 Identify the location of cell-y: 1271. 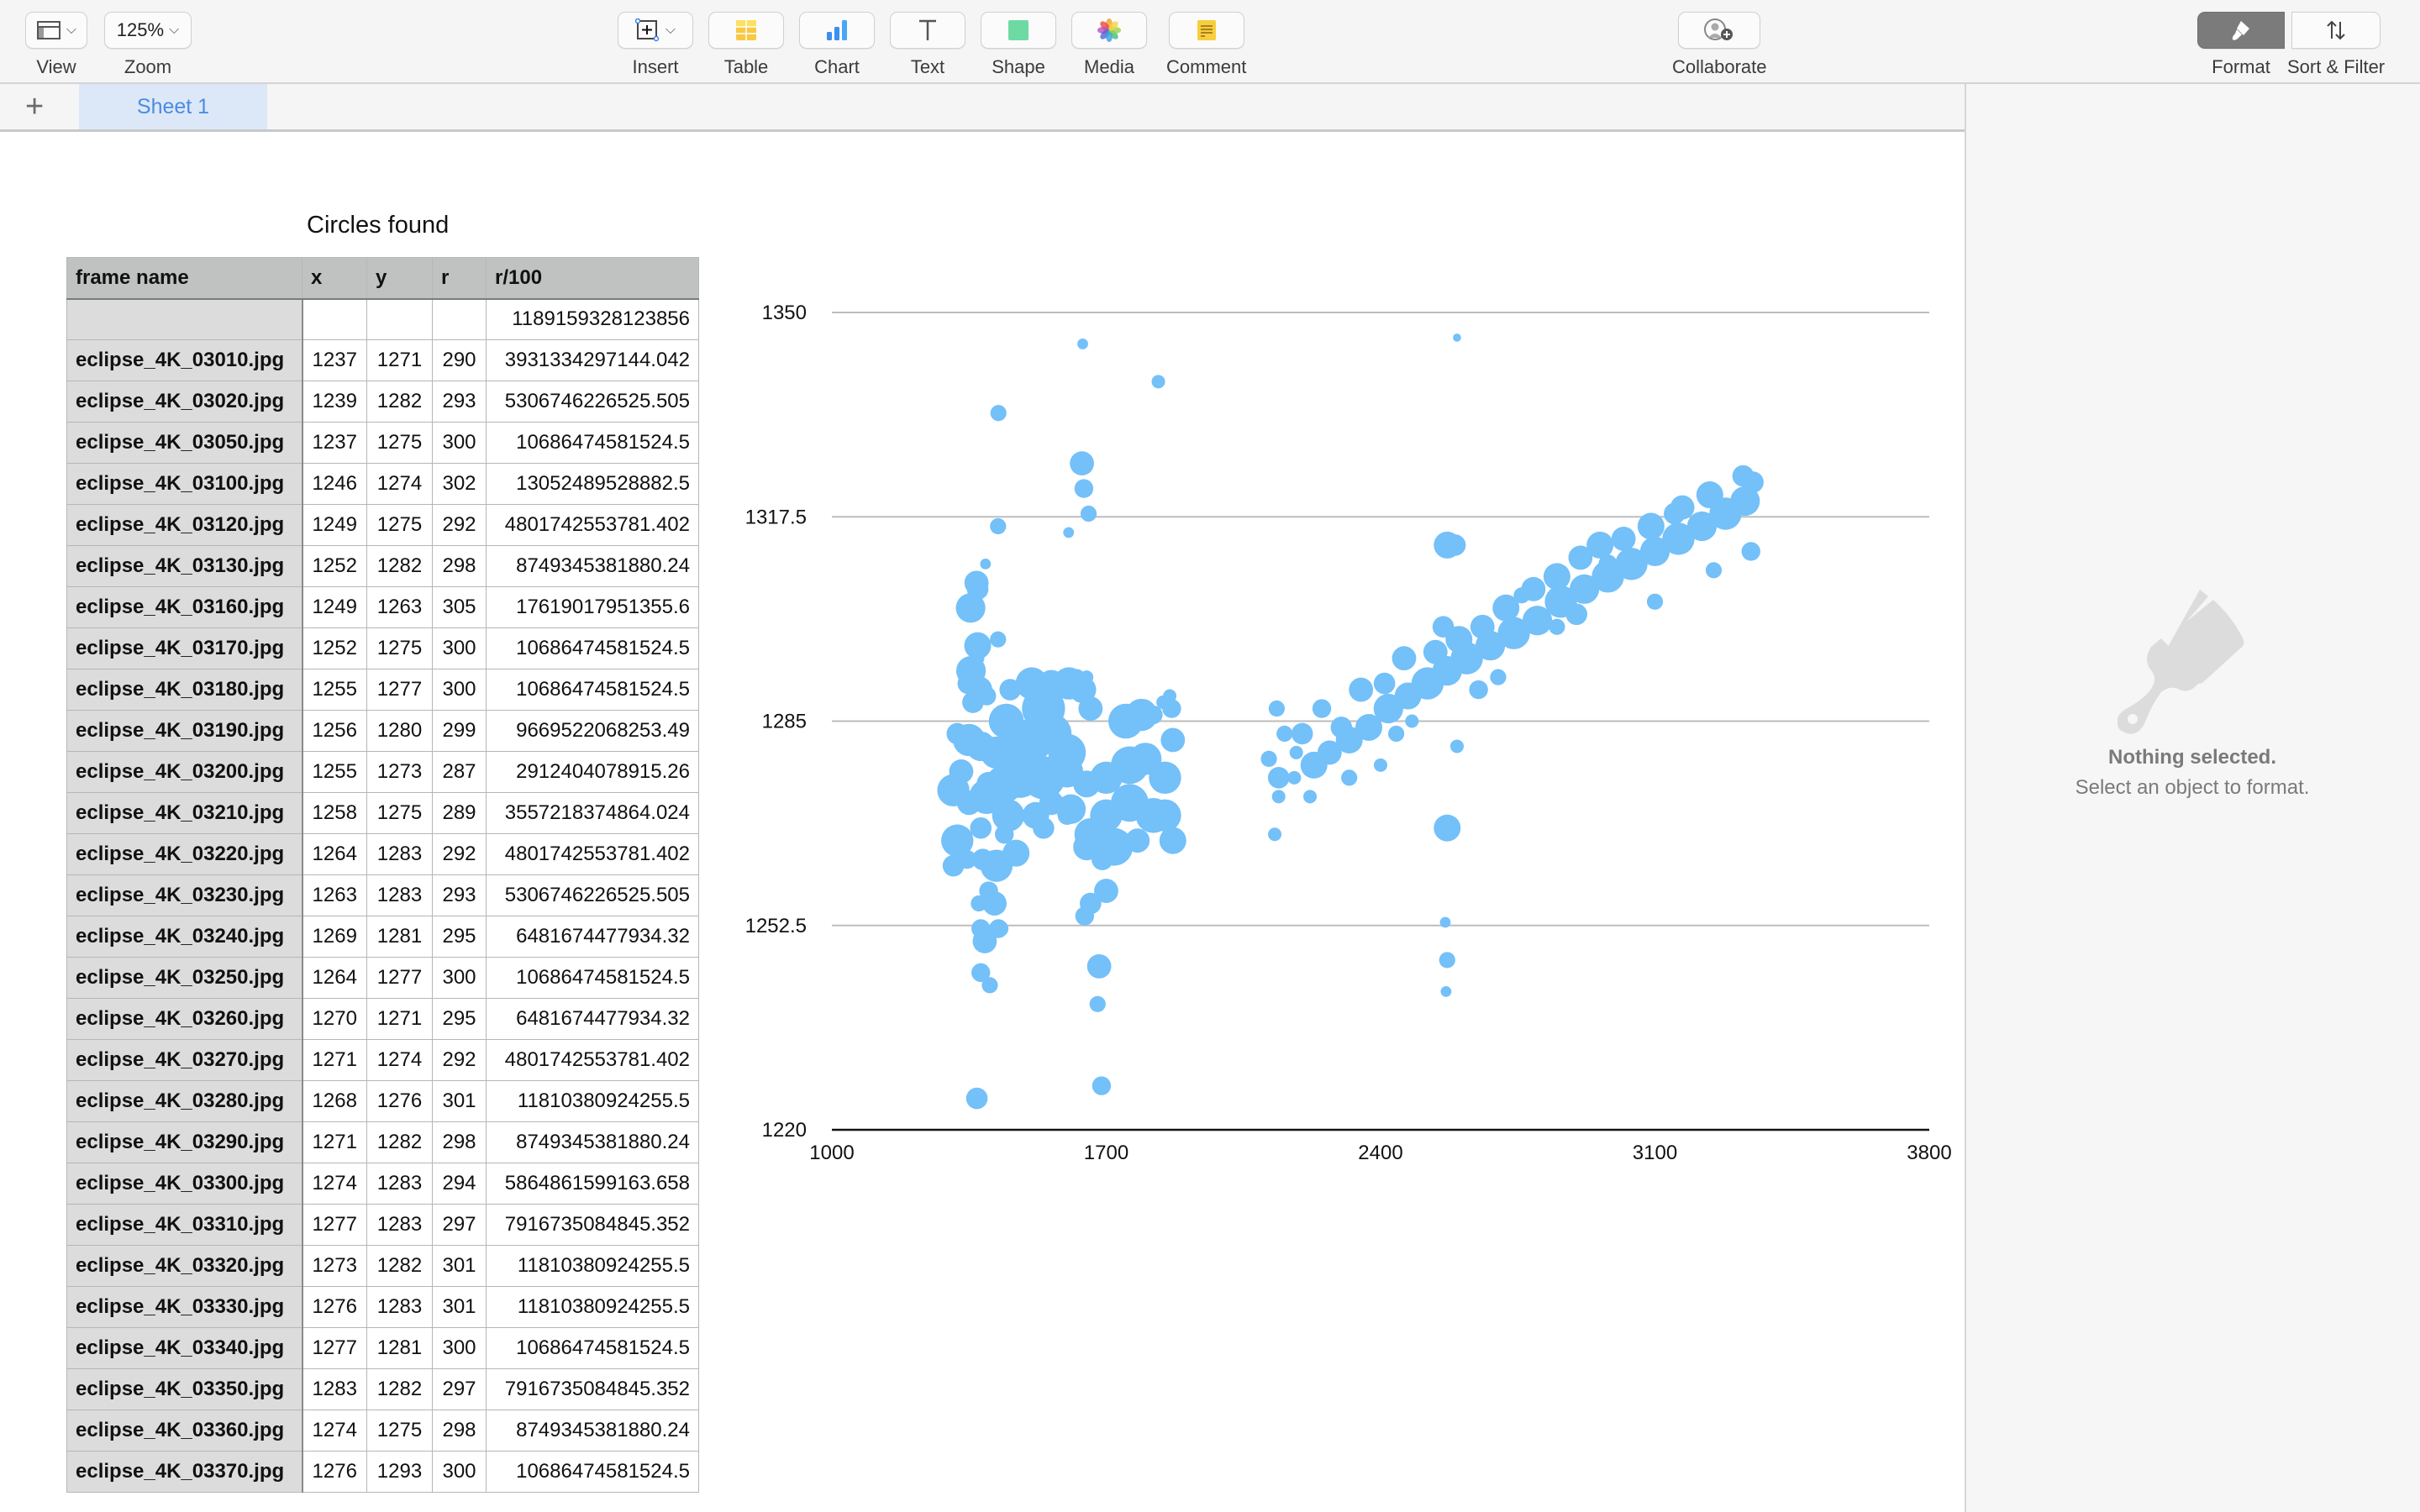
(399, 360).